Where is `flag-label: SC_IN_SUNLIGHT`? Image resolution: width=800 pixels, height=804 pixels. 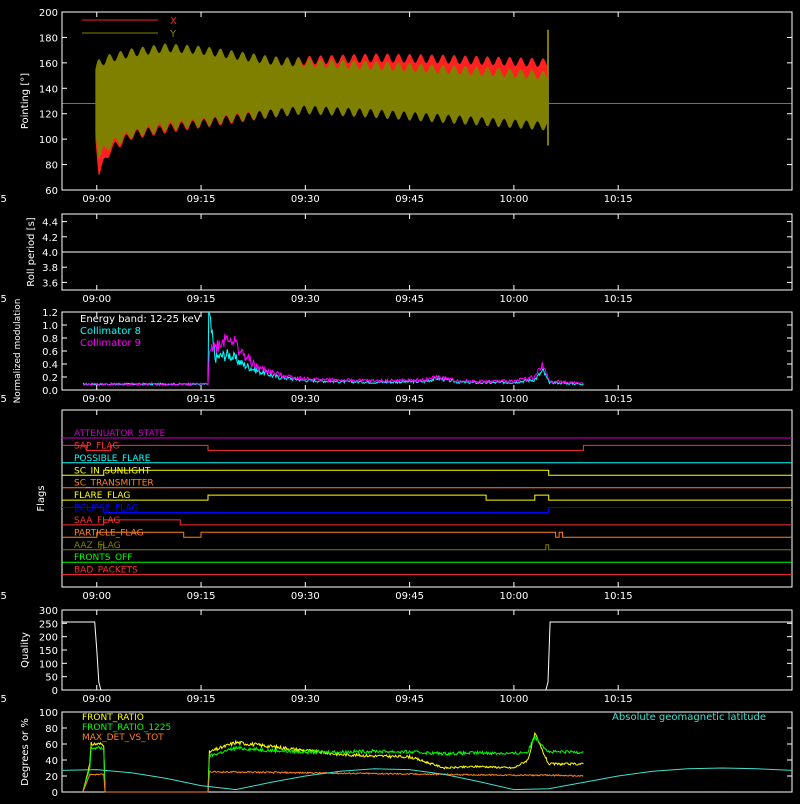
flag-label: SC_IN_SUNLIGHT is located at coordinates (112, 471).